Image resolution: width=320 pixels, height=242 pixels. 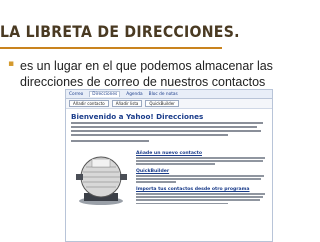 I want to click on rolodex-icon, so click(x=101, y=180).